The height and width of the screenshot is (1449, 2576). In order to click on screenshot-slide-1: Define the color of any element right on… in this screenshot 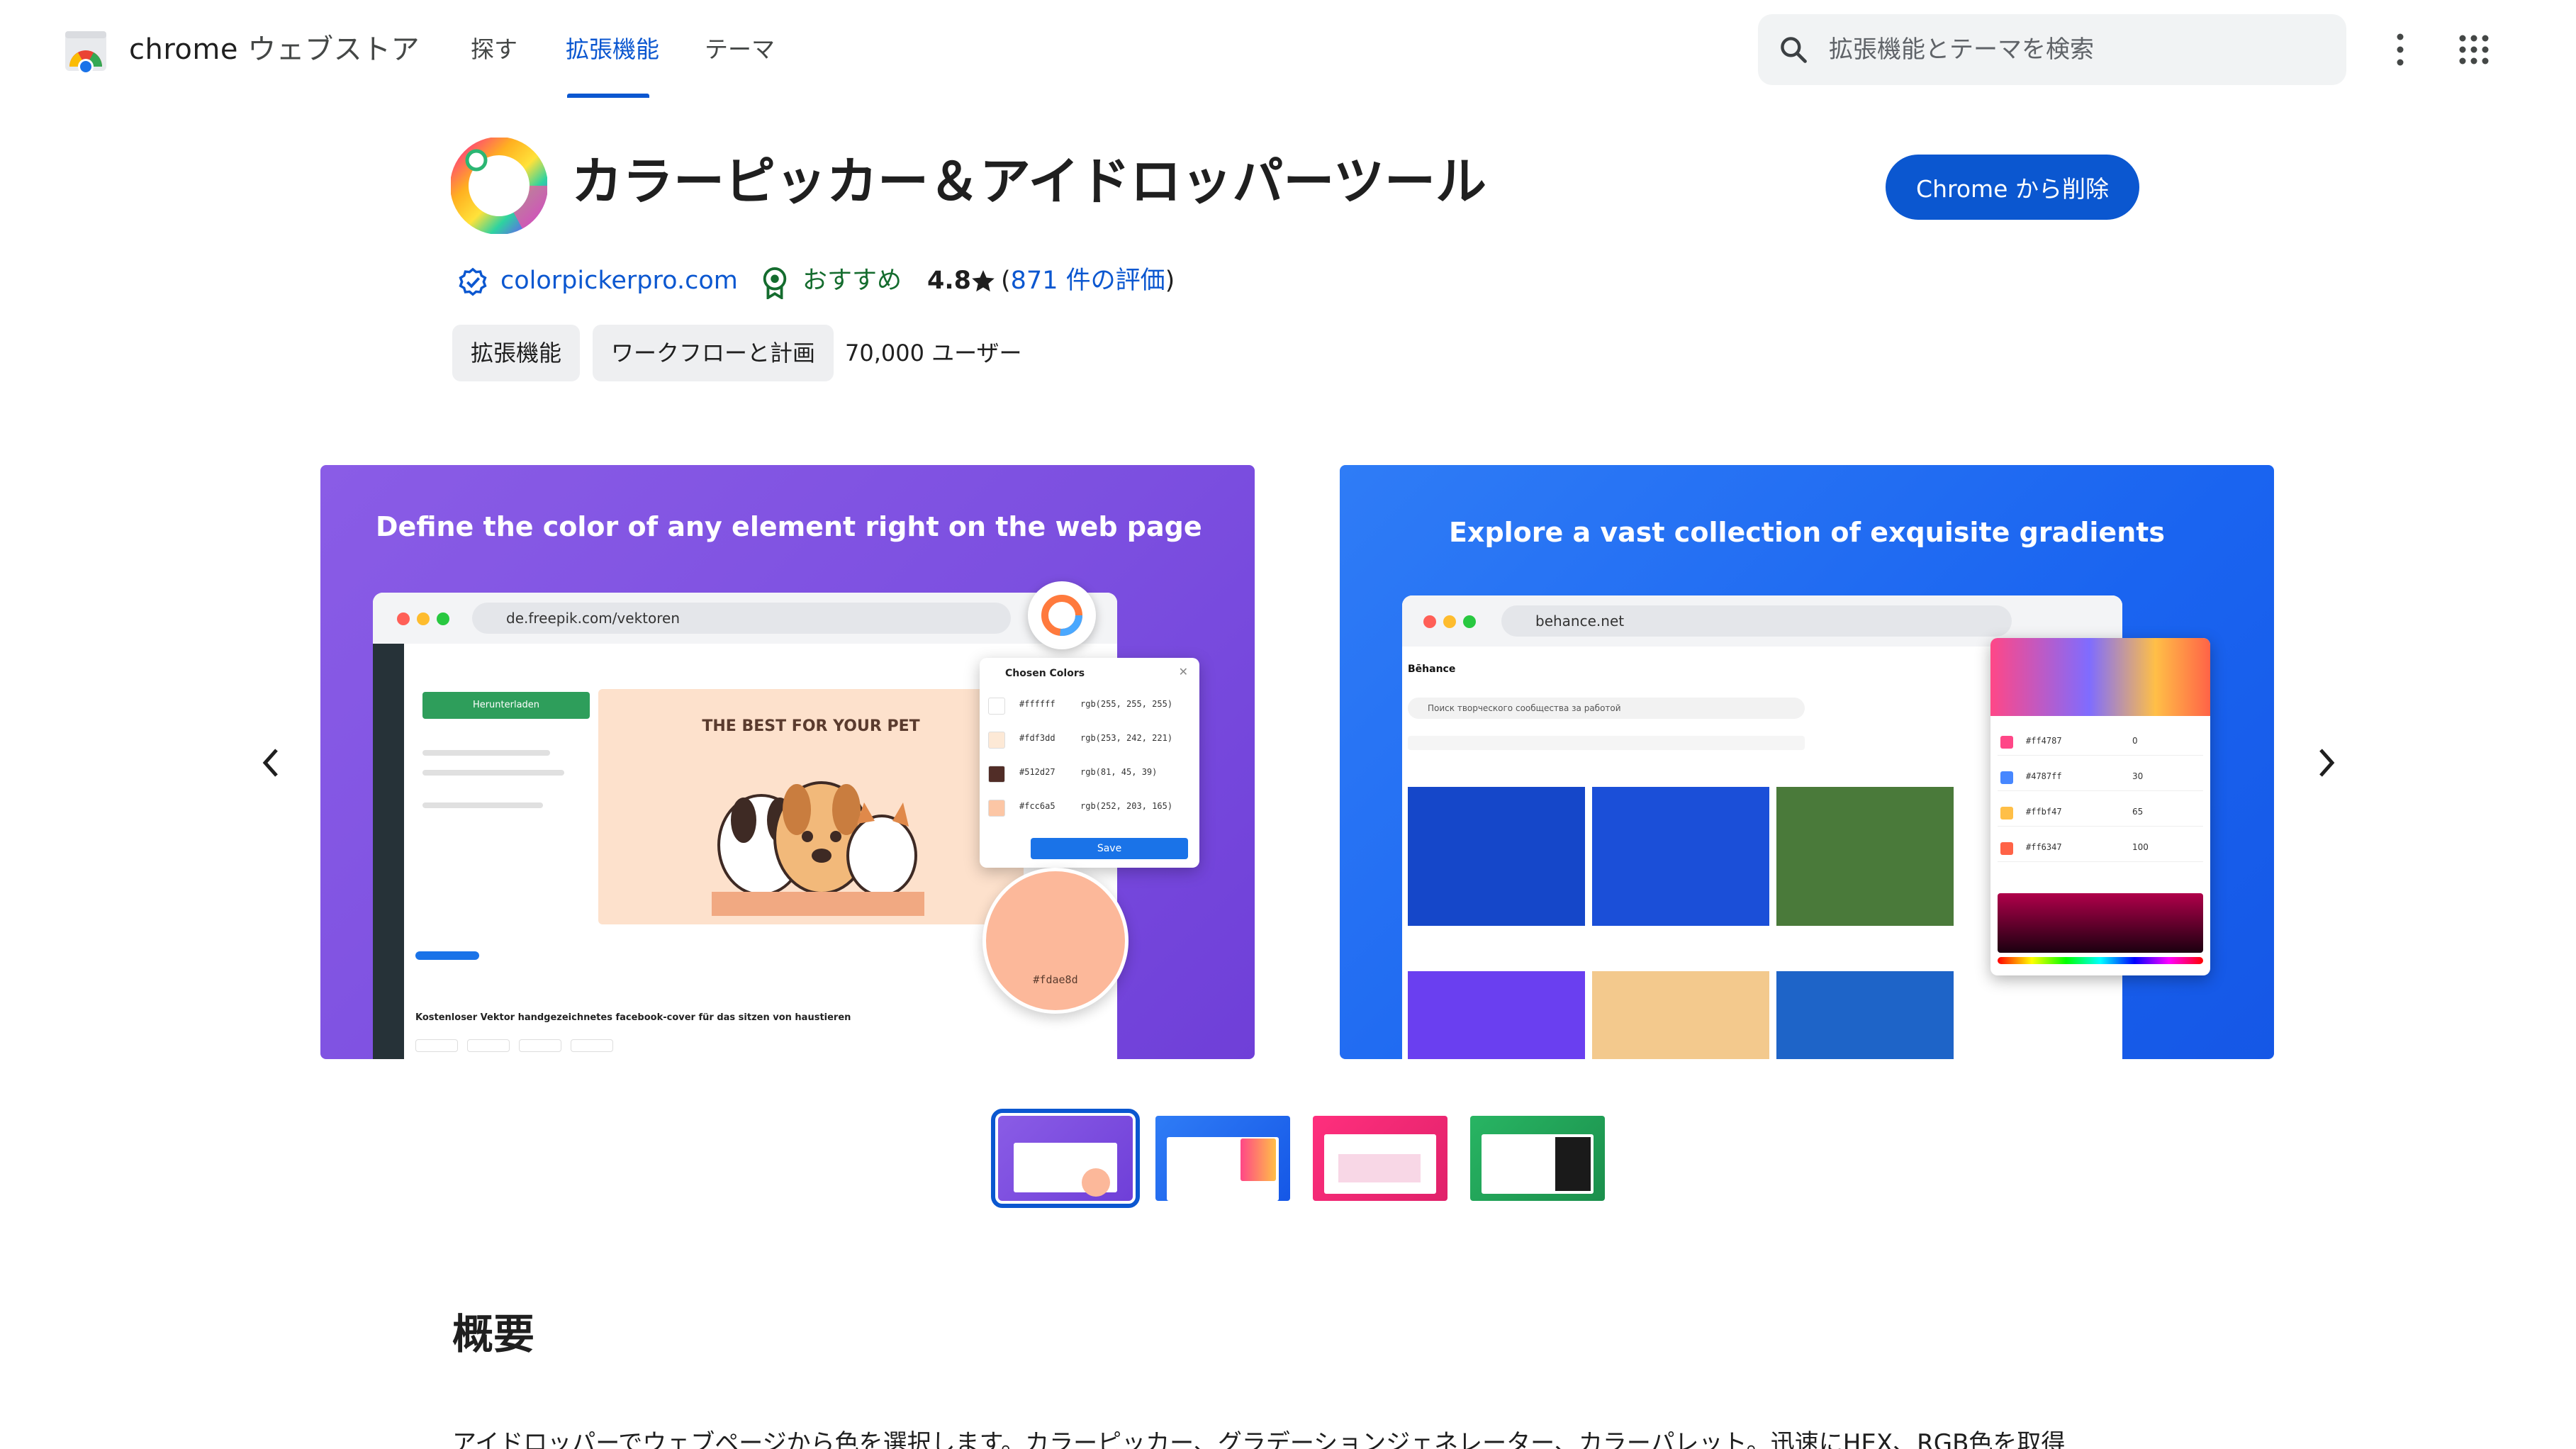, I will do `click(787, 762)`.